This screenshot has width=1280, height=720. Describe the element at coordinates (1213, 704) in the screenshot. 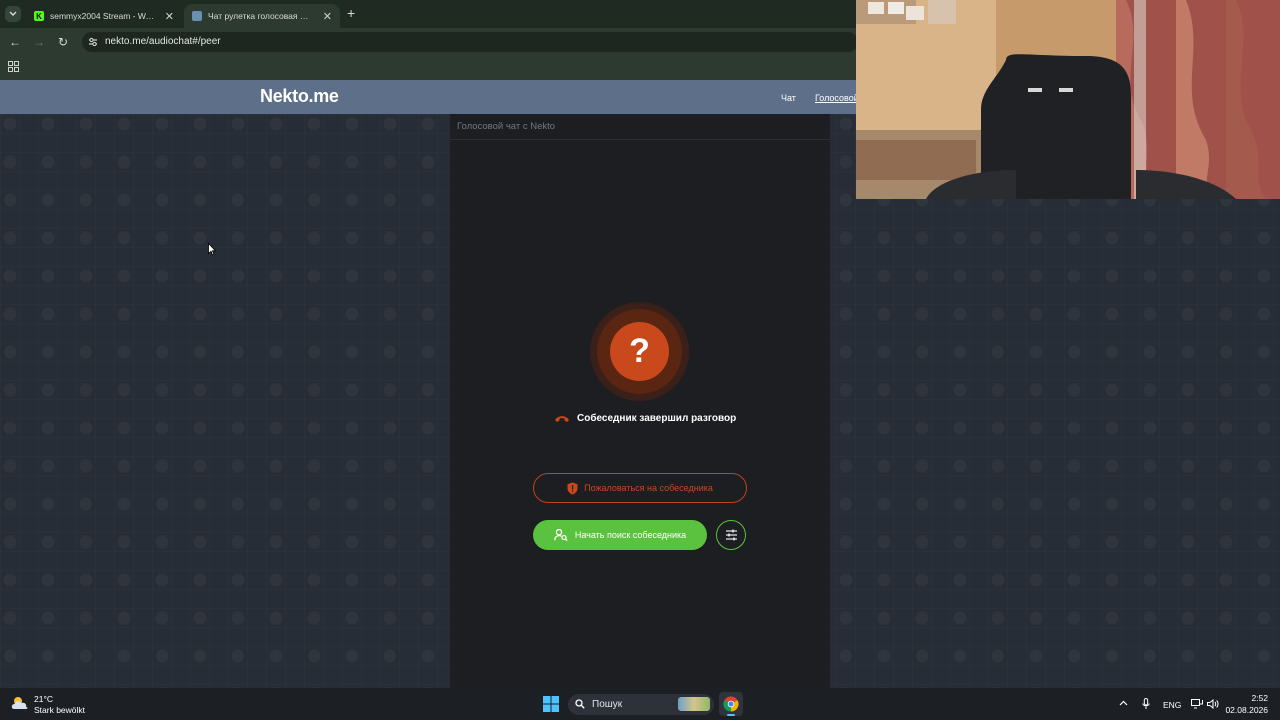

I see `volume-icon` at that location.